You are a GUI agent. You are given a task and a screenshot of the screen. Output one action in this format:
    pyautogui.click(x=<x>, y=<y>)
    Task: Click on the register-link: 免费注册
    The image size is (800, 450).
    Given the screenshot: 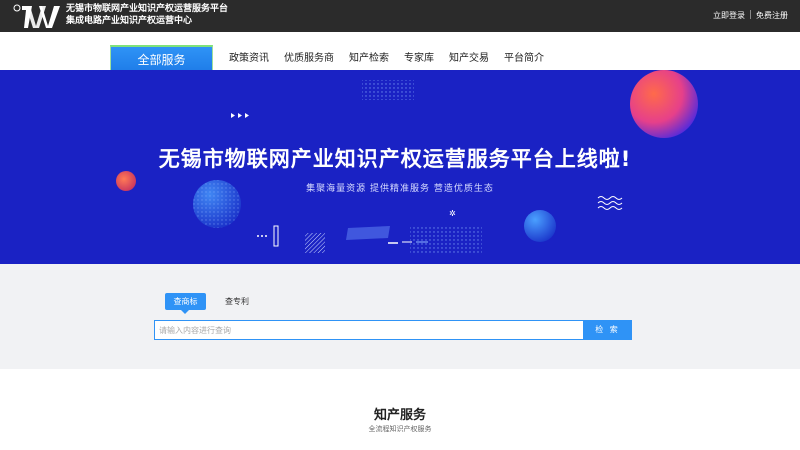 What is the action you would take?
    pyautogui.click(x=772, y=15)
    